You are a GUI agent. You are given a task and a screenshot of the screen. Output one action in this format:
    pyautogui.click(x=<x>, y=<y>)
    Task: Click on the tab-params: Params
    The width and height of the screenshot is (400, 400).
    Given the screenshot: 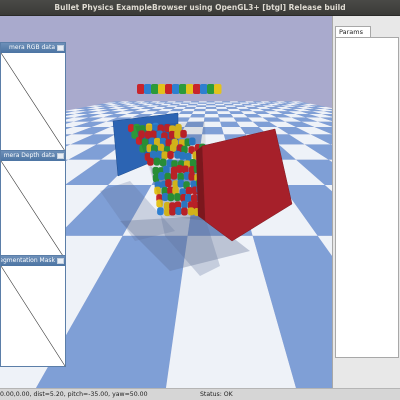 What is the action you would take?
    pyautogui.click(x=353, y=31)
    